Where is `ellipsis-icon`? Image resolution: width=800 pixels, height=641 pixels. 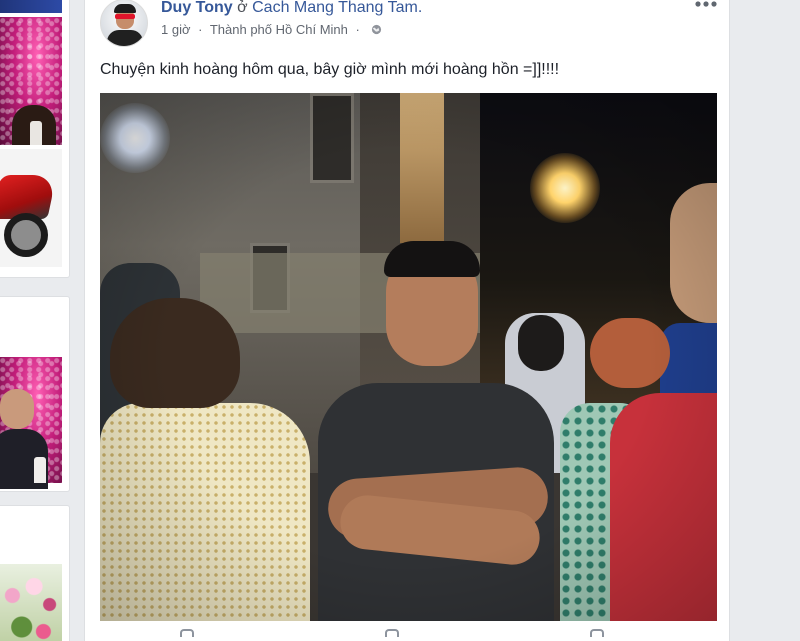
ellipsis-icon is located at coordinates (706, 5).